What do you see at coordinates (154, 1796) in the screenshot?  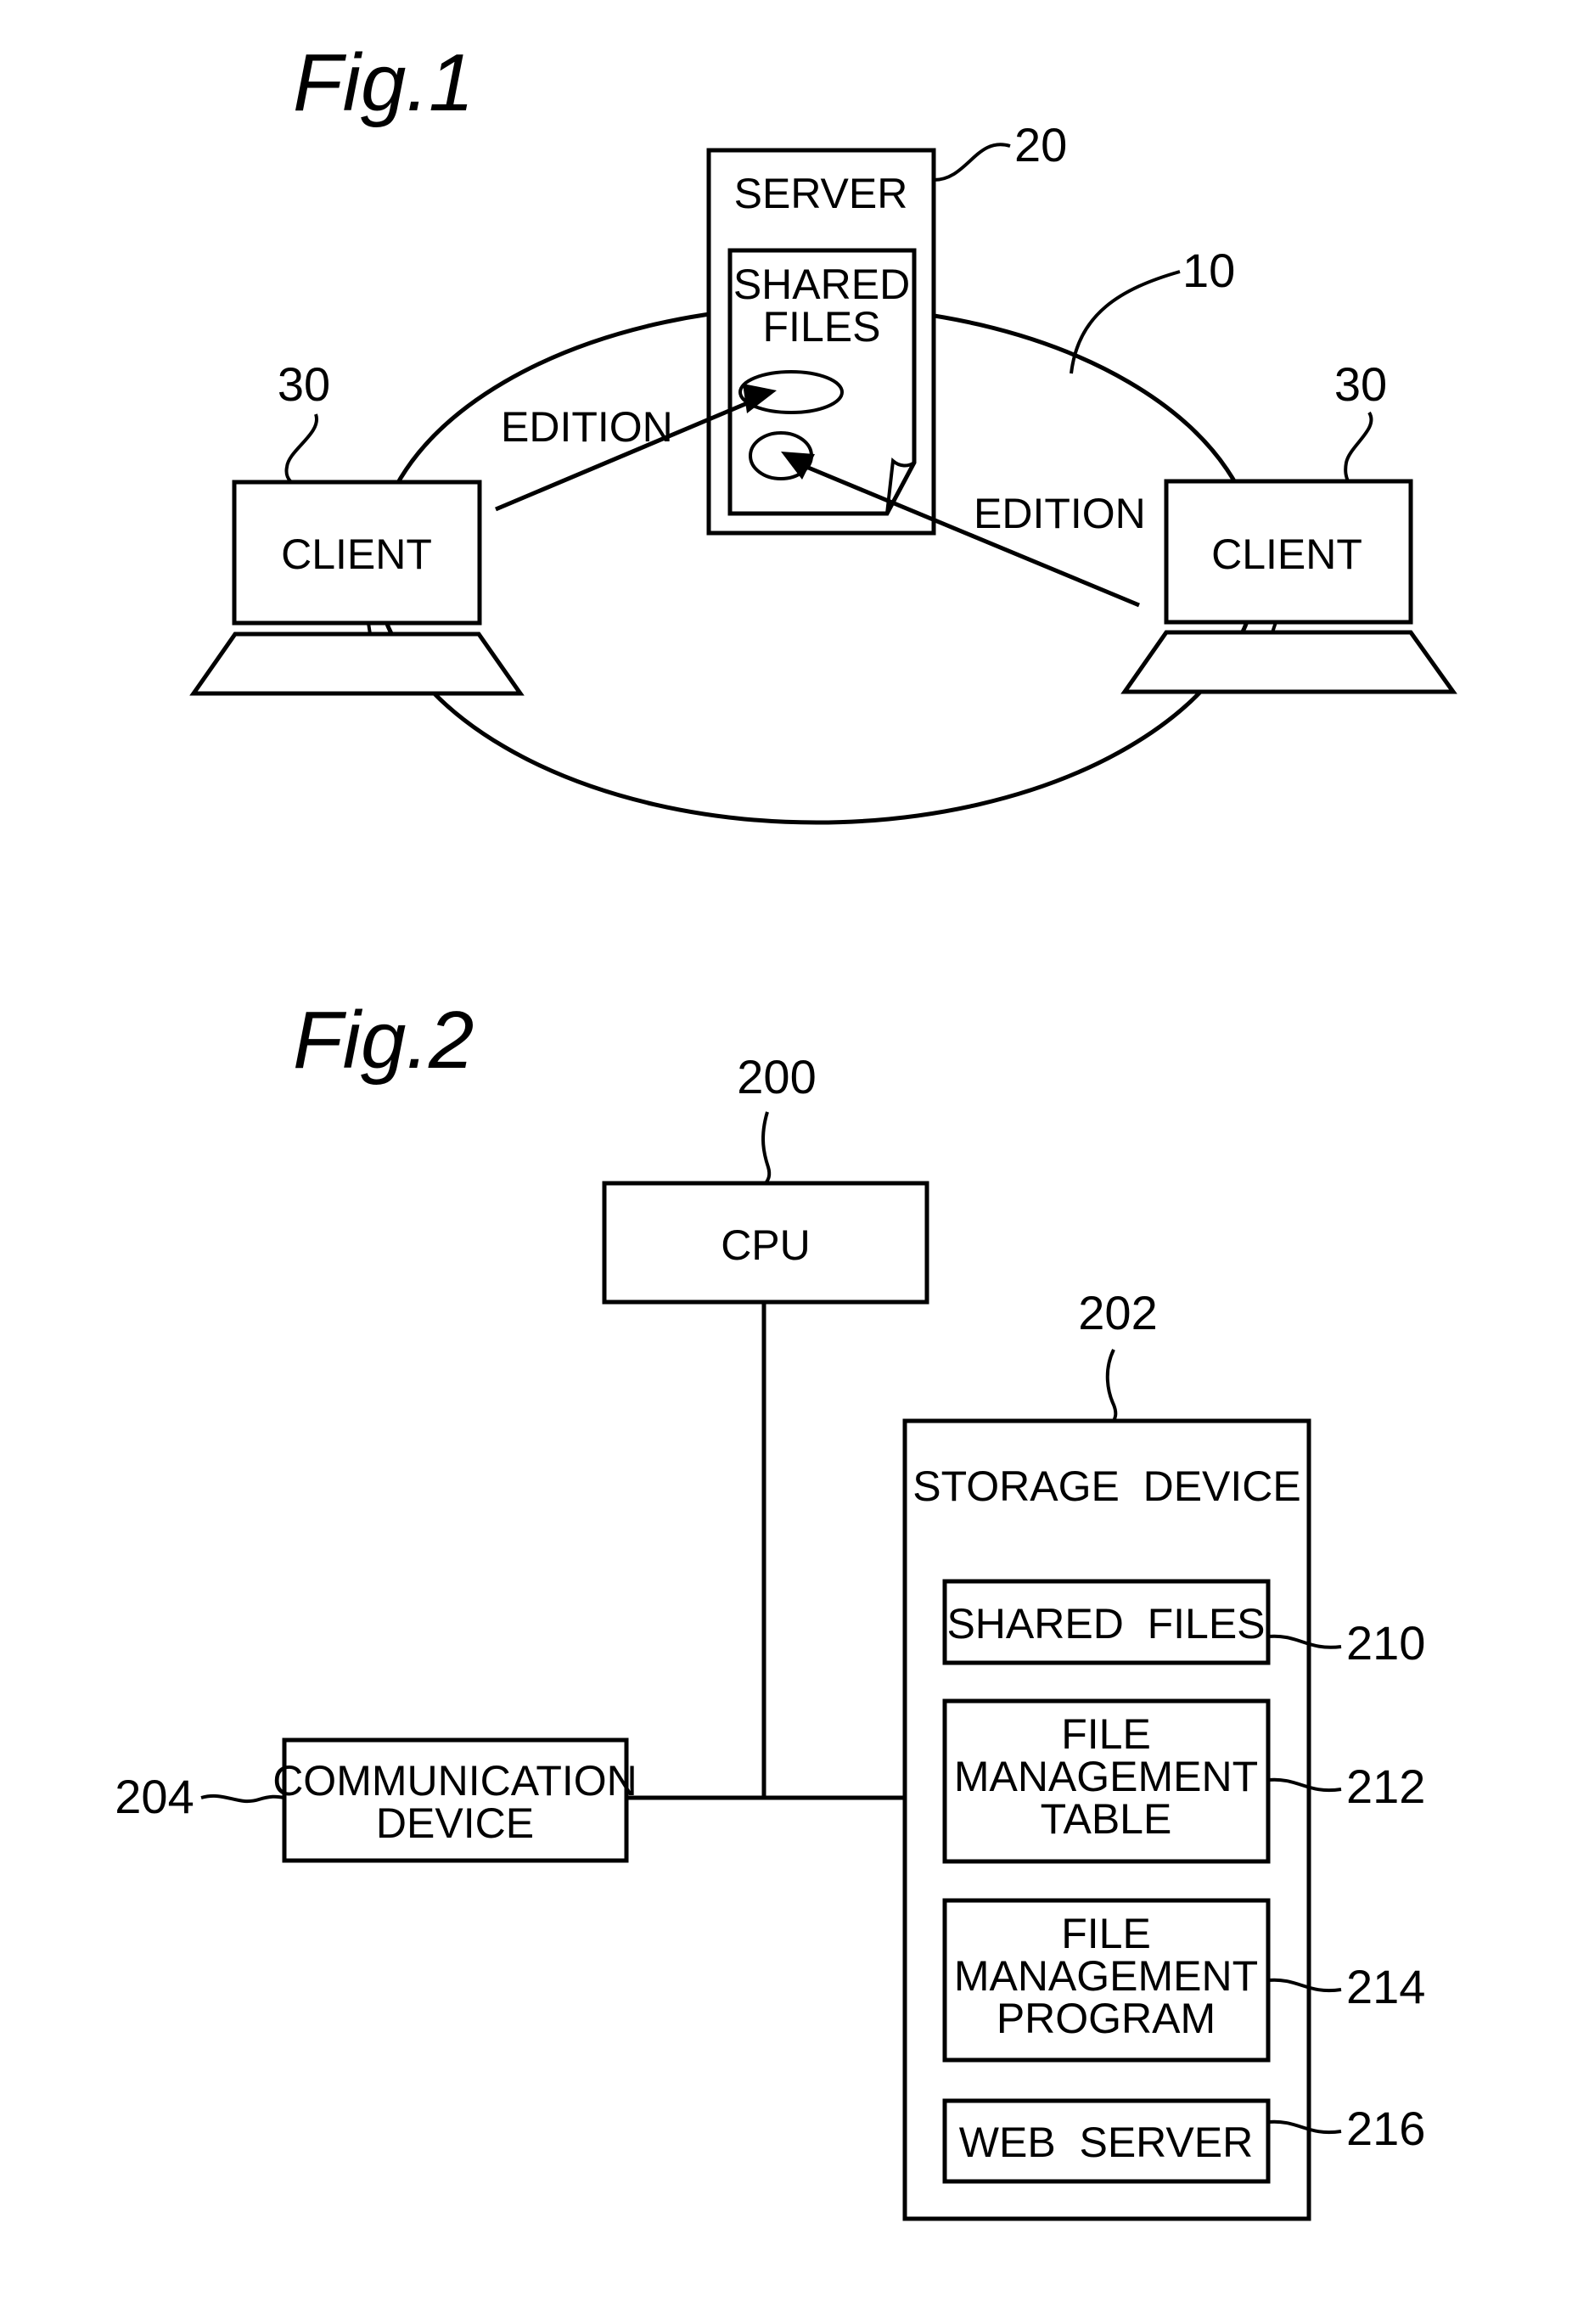 I see `communication-device-ref: 204` at bounding box center [154, 1796].